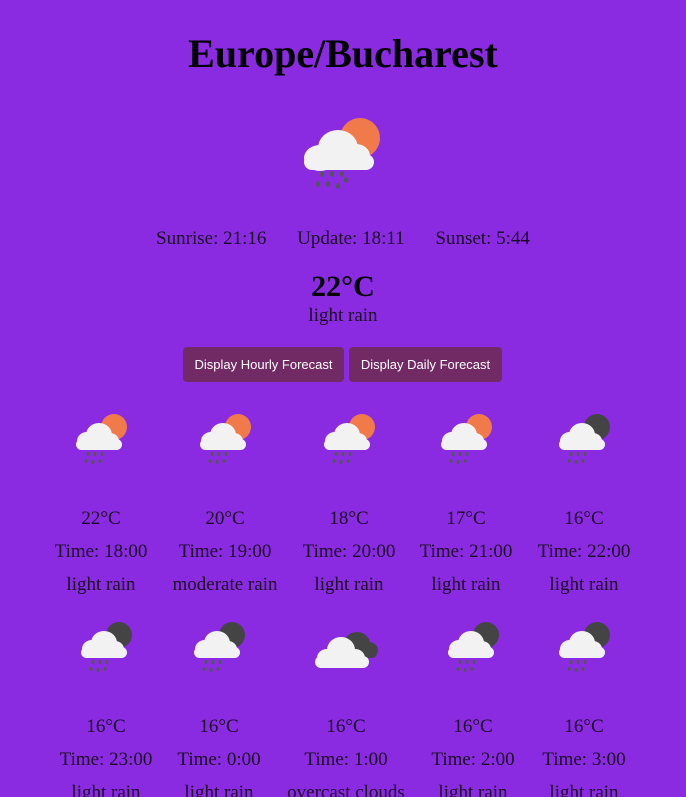 The width and height of the screenshot is (686, 797). Describe the element at coordinates (101, 518) in the screenshot. I see `forecast-temperature: 22°C` at that location.